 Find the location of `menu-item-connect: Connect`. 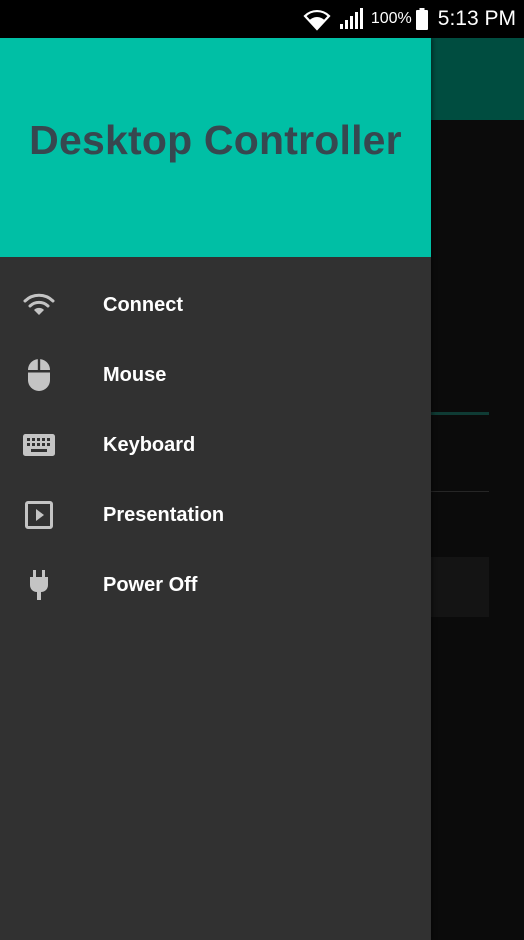

menu-item-connect: Connect is located at coordinates (215, 305).